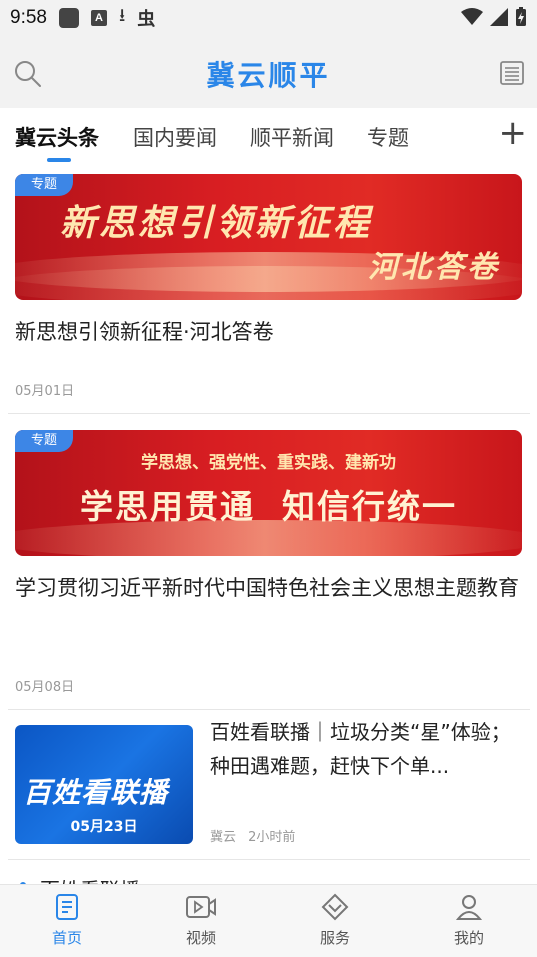 Image resolution: width=537 pixels, height=957 pixels. I want to click on active-tab-indicator, so click(59, 160).